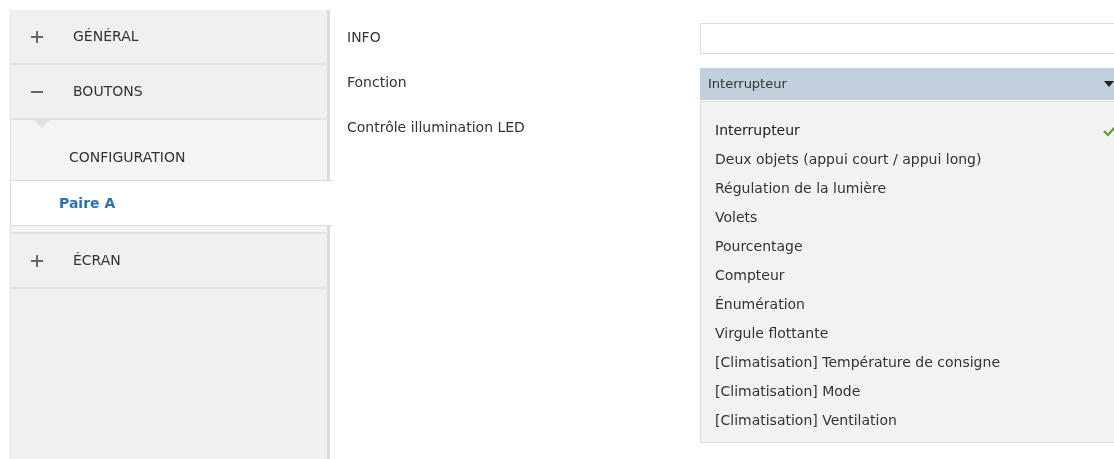 This screenshot has width=1114, height=459. What do you see at coordinates (914, 362) in the screenshot?
I see `menu-option: [Climatisation] Température de consigne` at bounding box center [914, 362].